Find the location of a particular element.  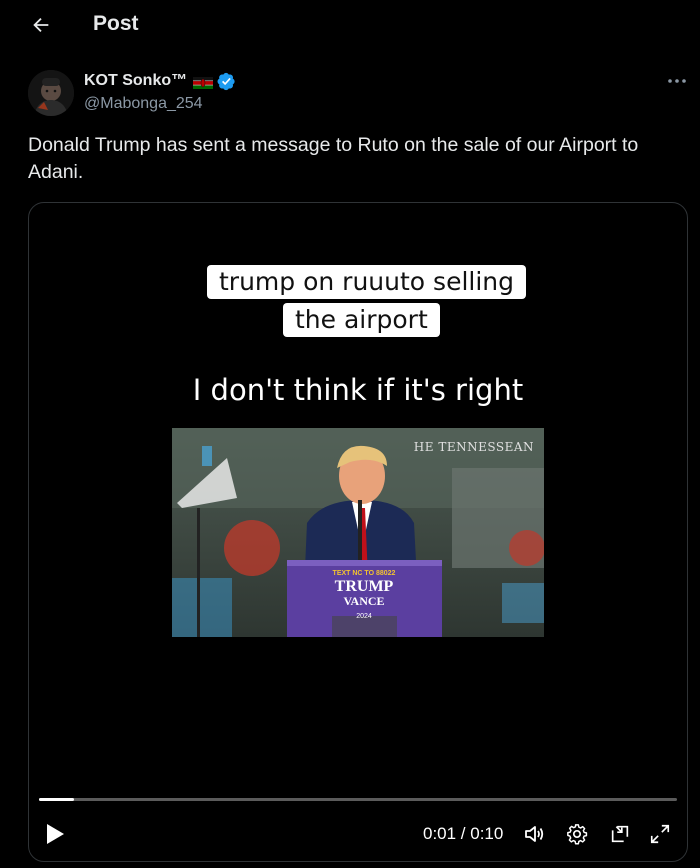

video-caption-line2: the airport is located at coordinates (361, 320).